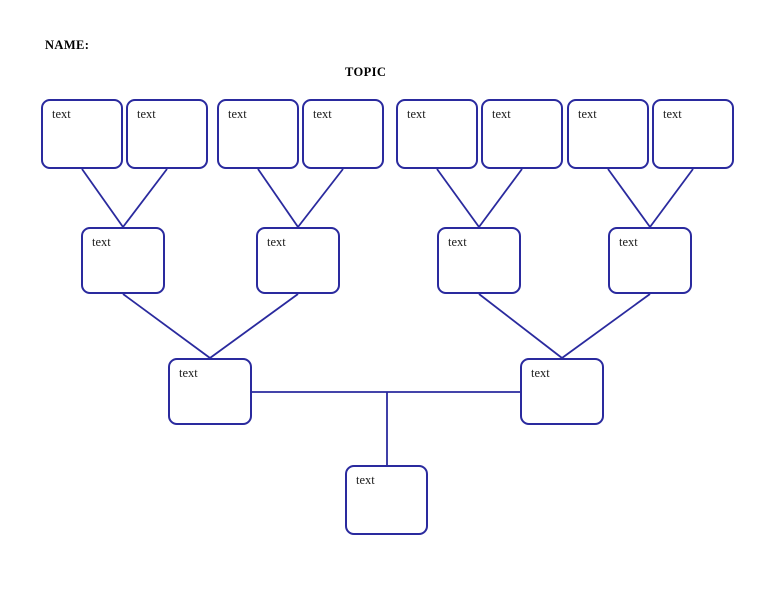  Describe the element at coordinates (437, 134) in the screenshot. I see `node-box-g1-5: text` at that location.